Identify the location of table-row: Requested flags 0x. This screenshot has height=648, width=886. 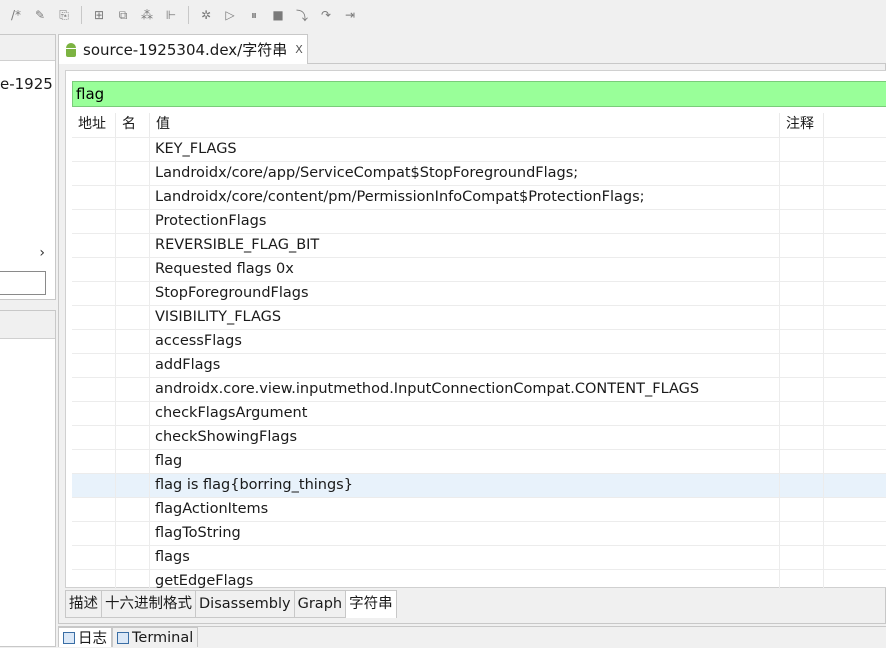
(479, 269).